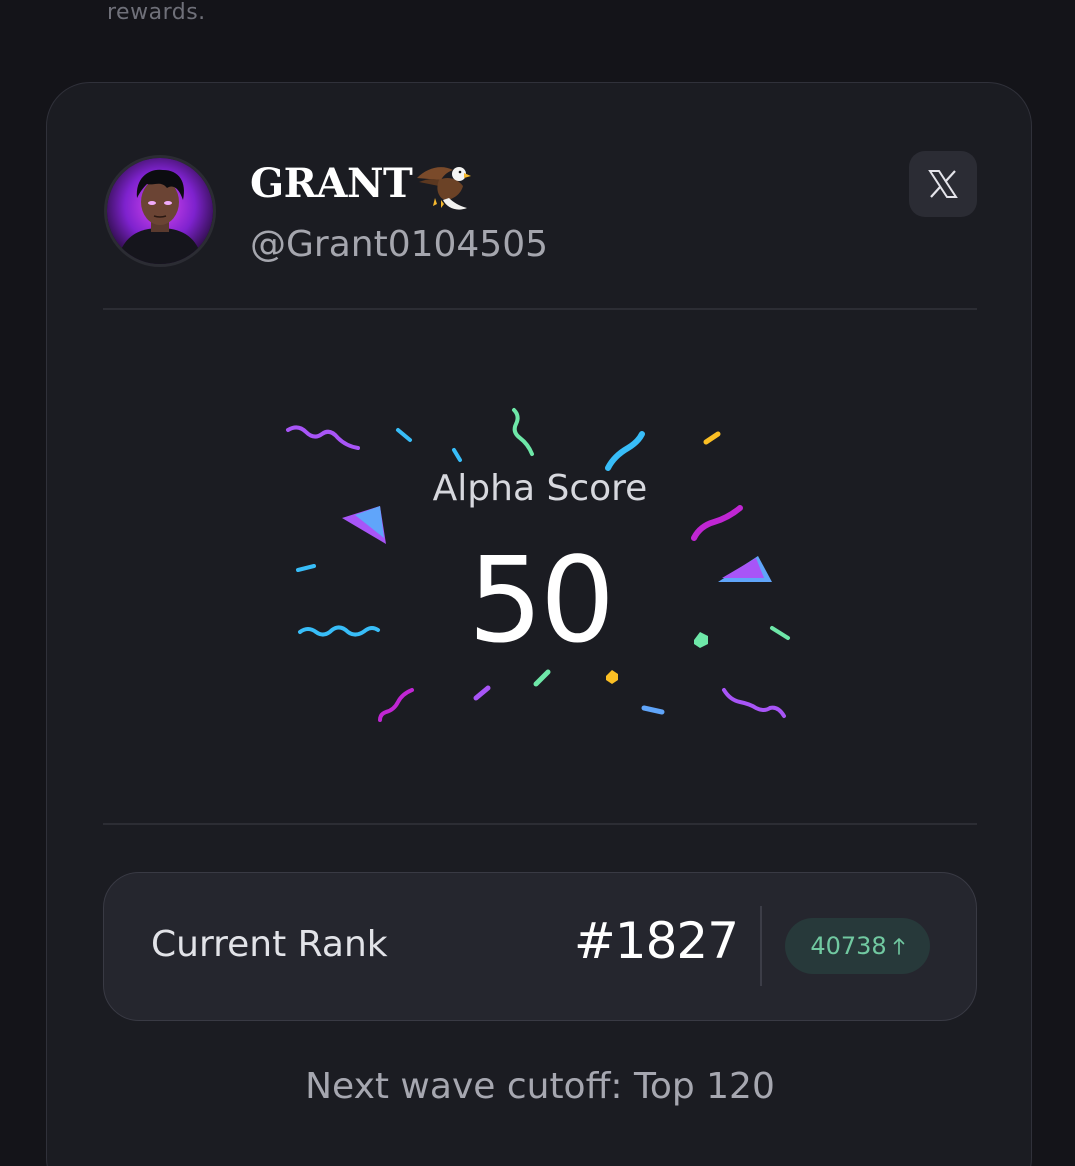 The image size is (1075, 1166). I want to click on x-profile-button, so click(943, 184).